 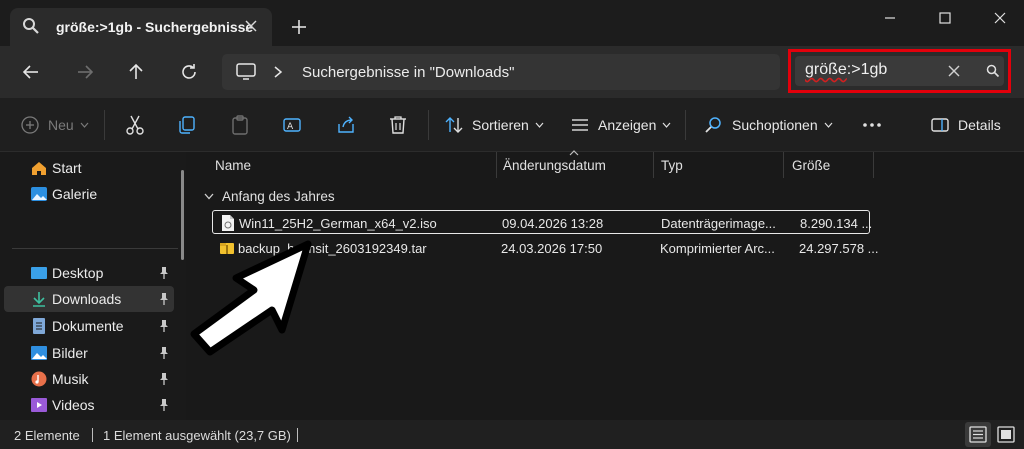 What do you see at coordinates (574, 153) in the screenshot?
I see `sort-indicator-icon` at bounding box center [574, 153].